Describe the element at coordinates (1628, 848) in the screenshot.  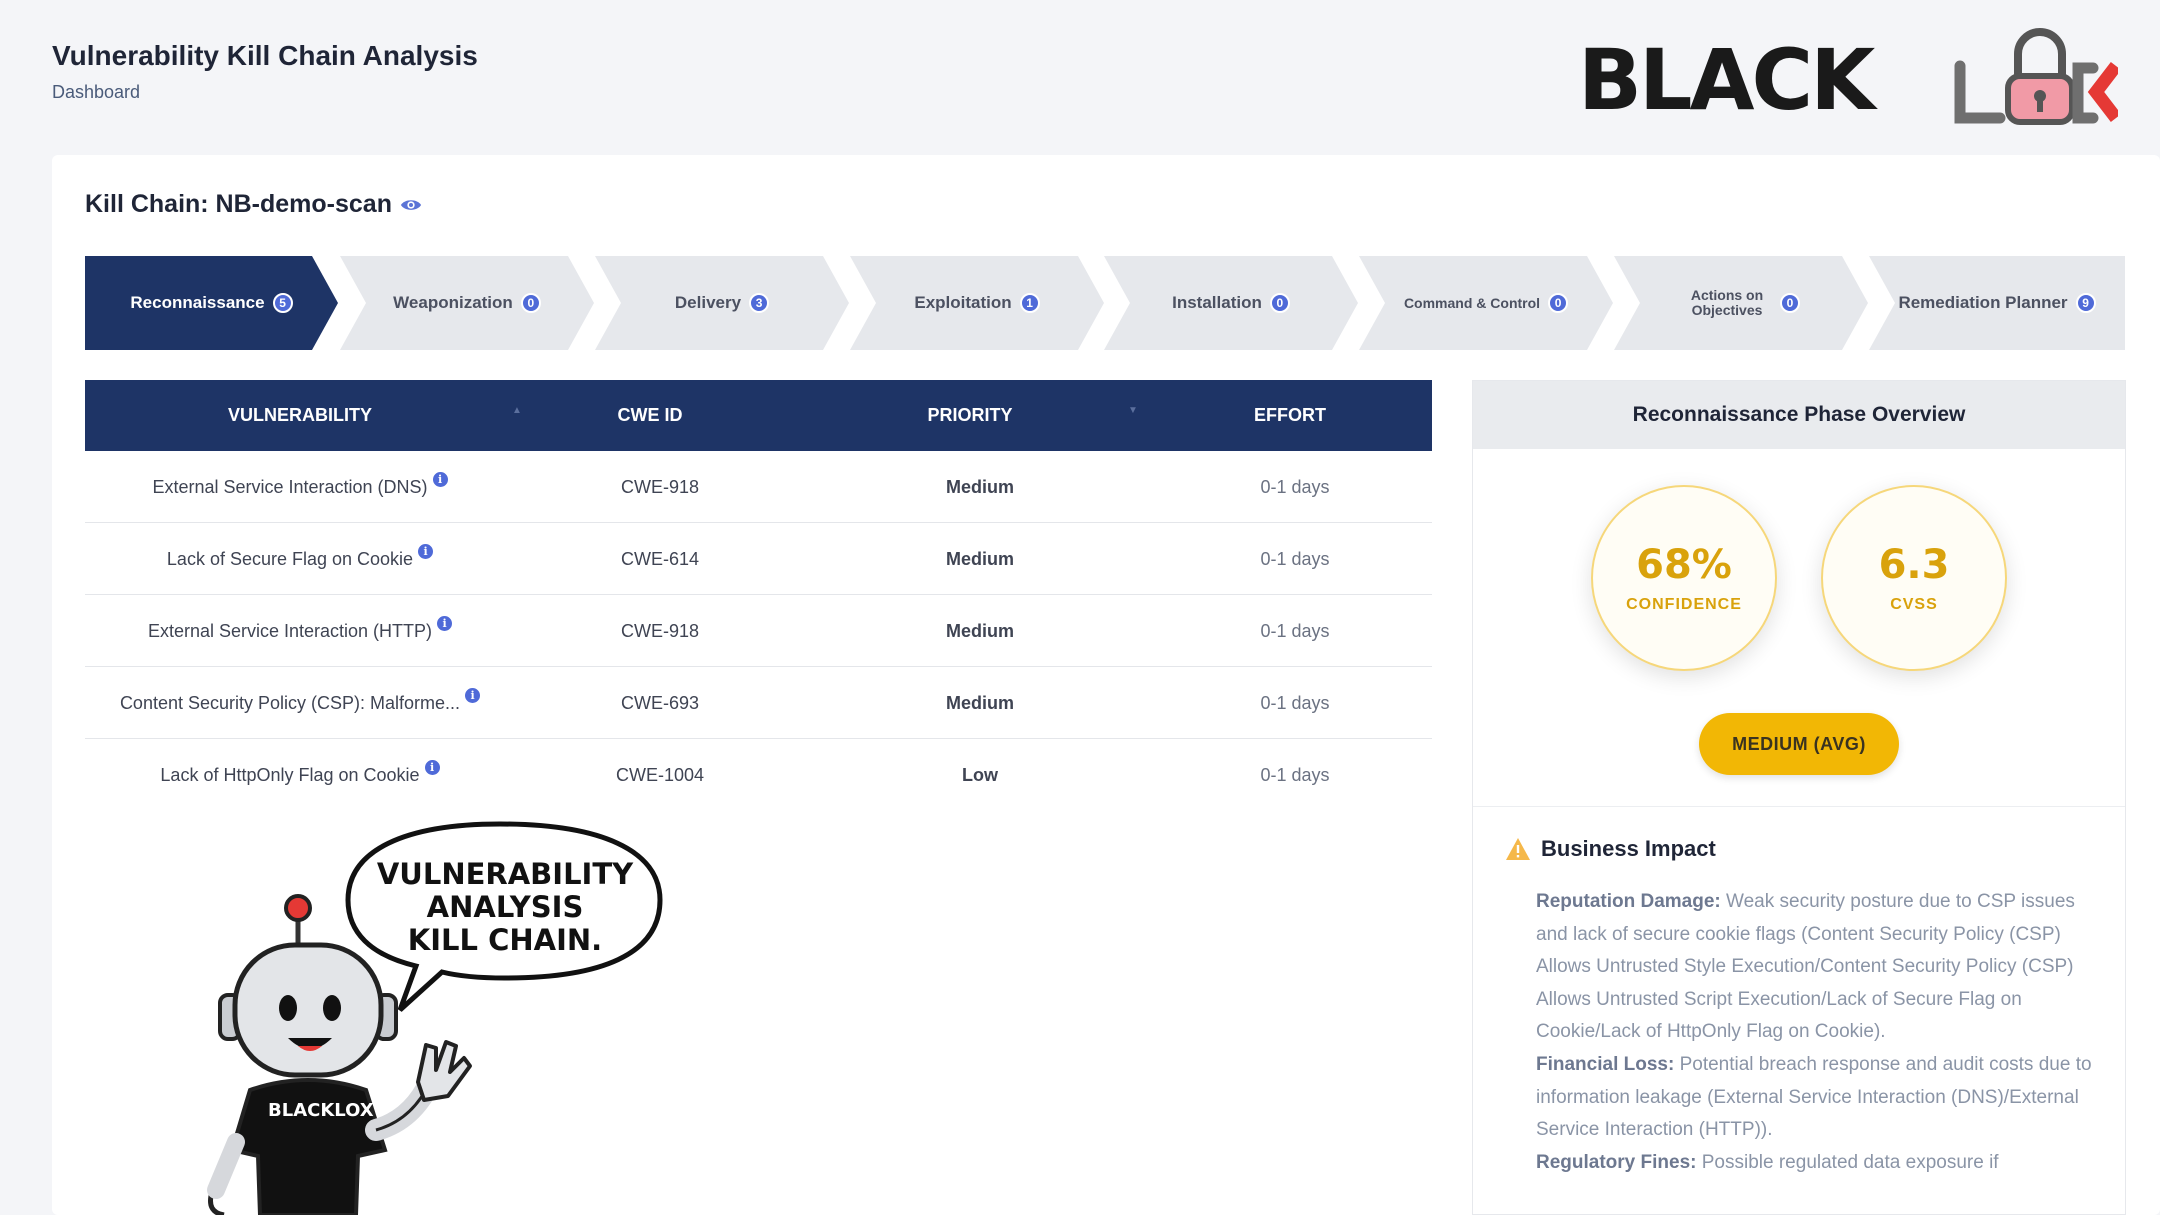
I see `business-impact-title: Business Impact` at that location.